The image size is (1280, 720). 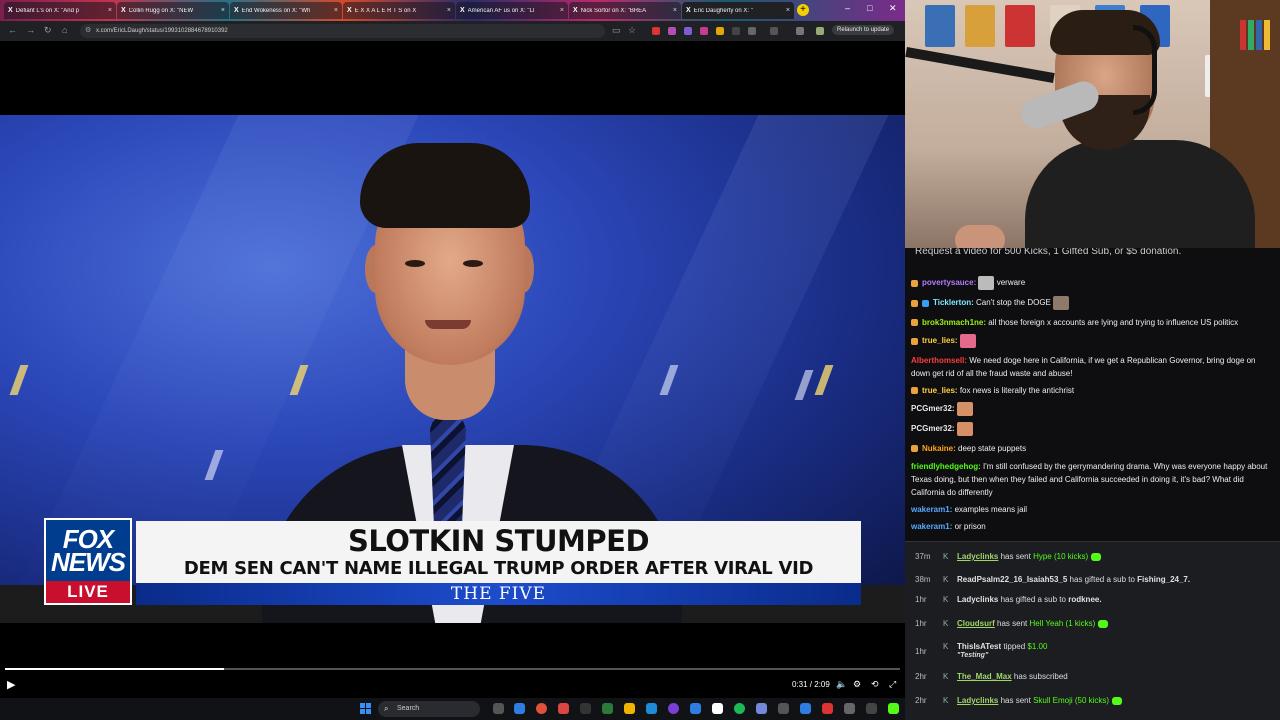 What do you see at coordinates (752, 31) in the screenshot?
I see `extensions-puzzle-icon` at bounding box center [752, 31].